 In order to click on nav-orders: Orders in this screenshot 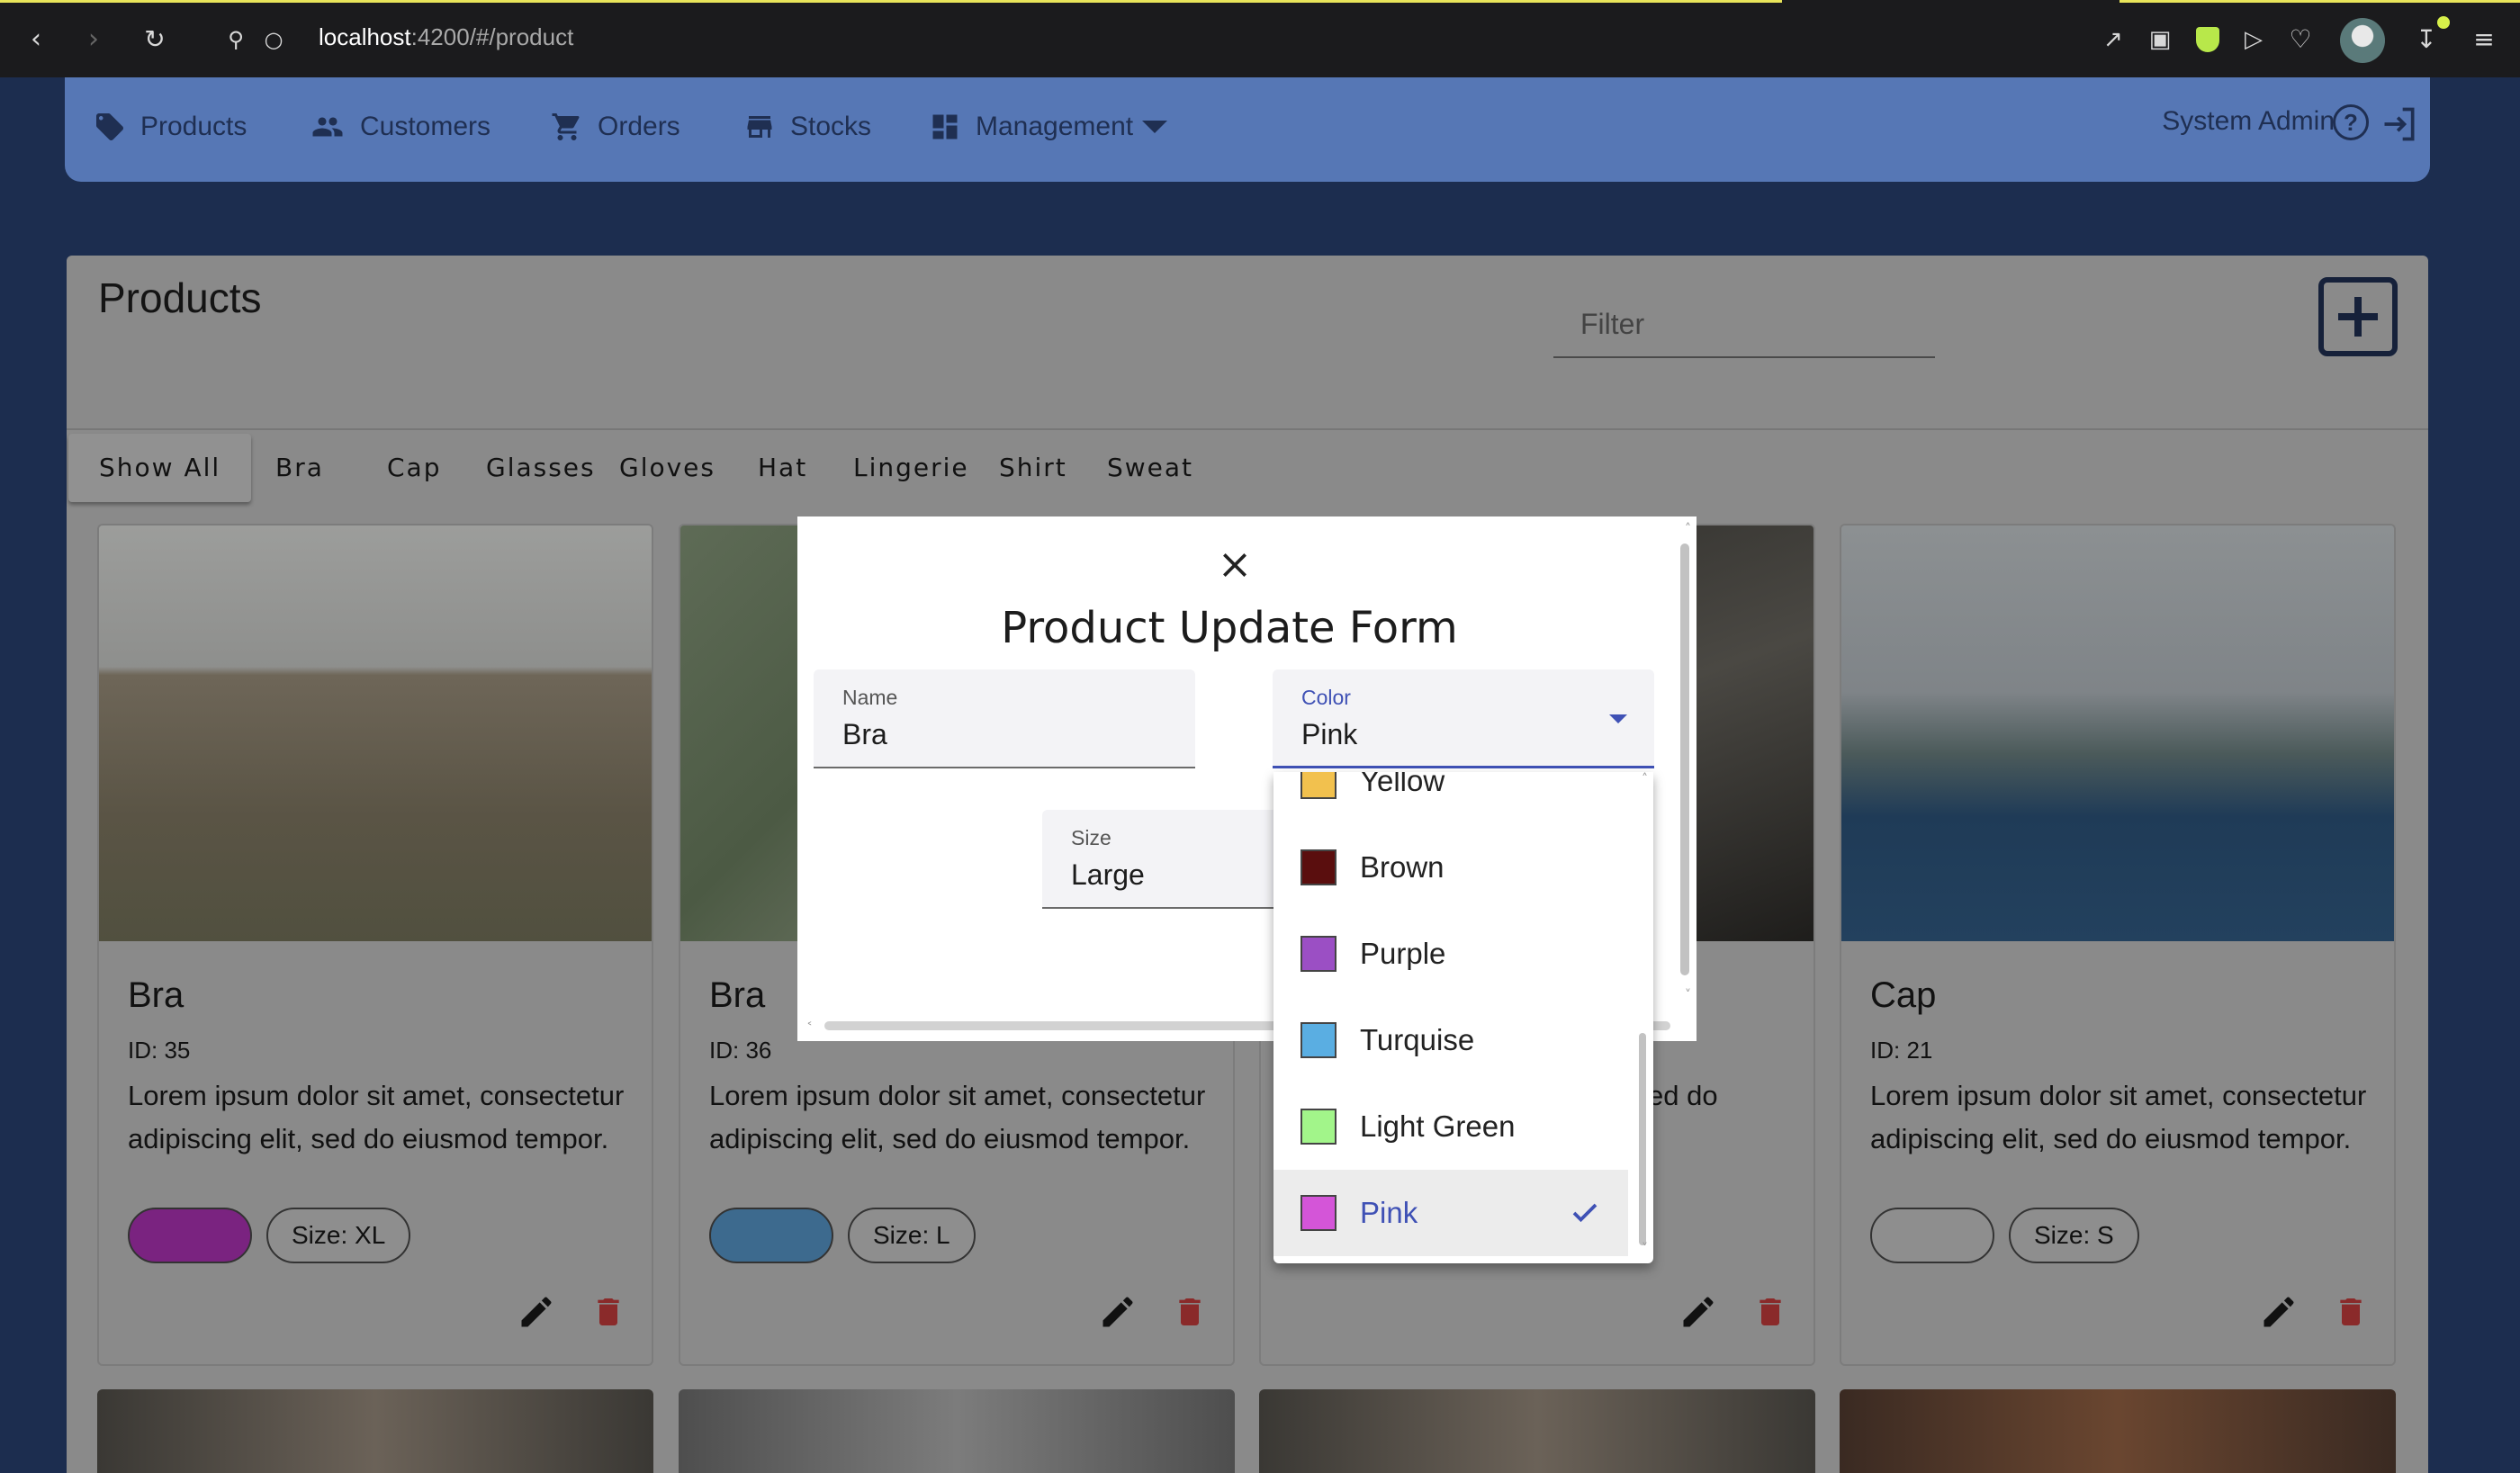, I will do `click(615, 126)`.